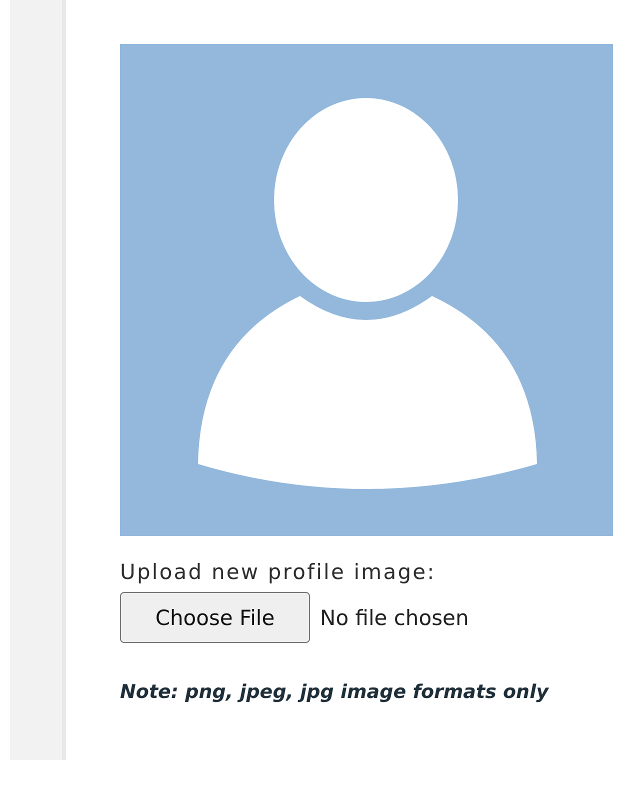  Describe the element at coordinates (394, 618) in the screenshot. I see `file-status: No file chosen` at that location.